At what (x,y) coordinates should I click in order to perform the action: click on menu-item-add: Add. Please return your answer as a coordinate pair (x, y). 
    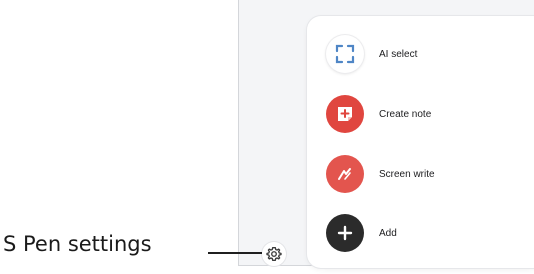
    Looking at the image, I should click on (361, 233).